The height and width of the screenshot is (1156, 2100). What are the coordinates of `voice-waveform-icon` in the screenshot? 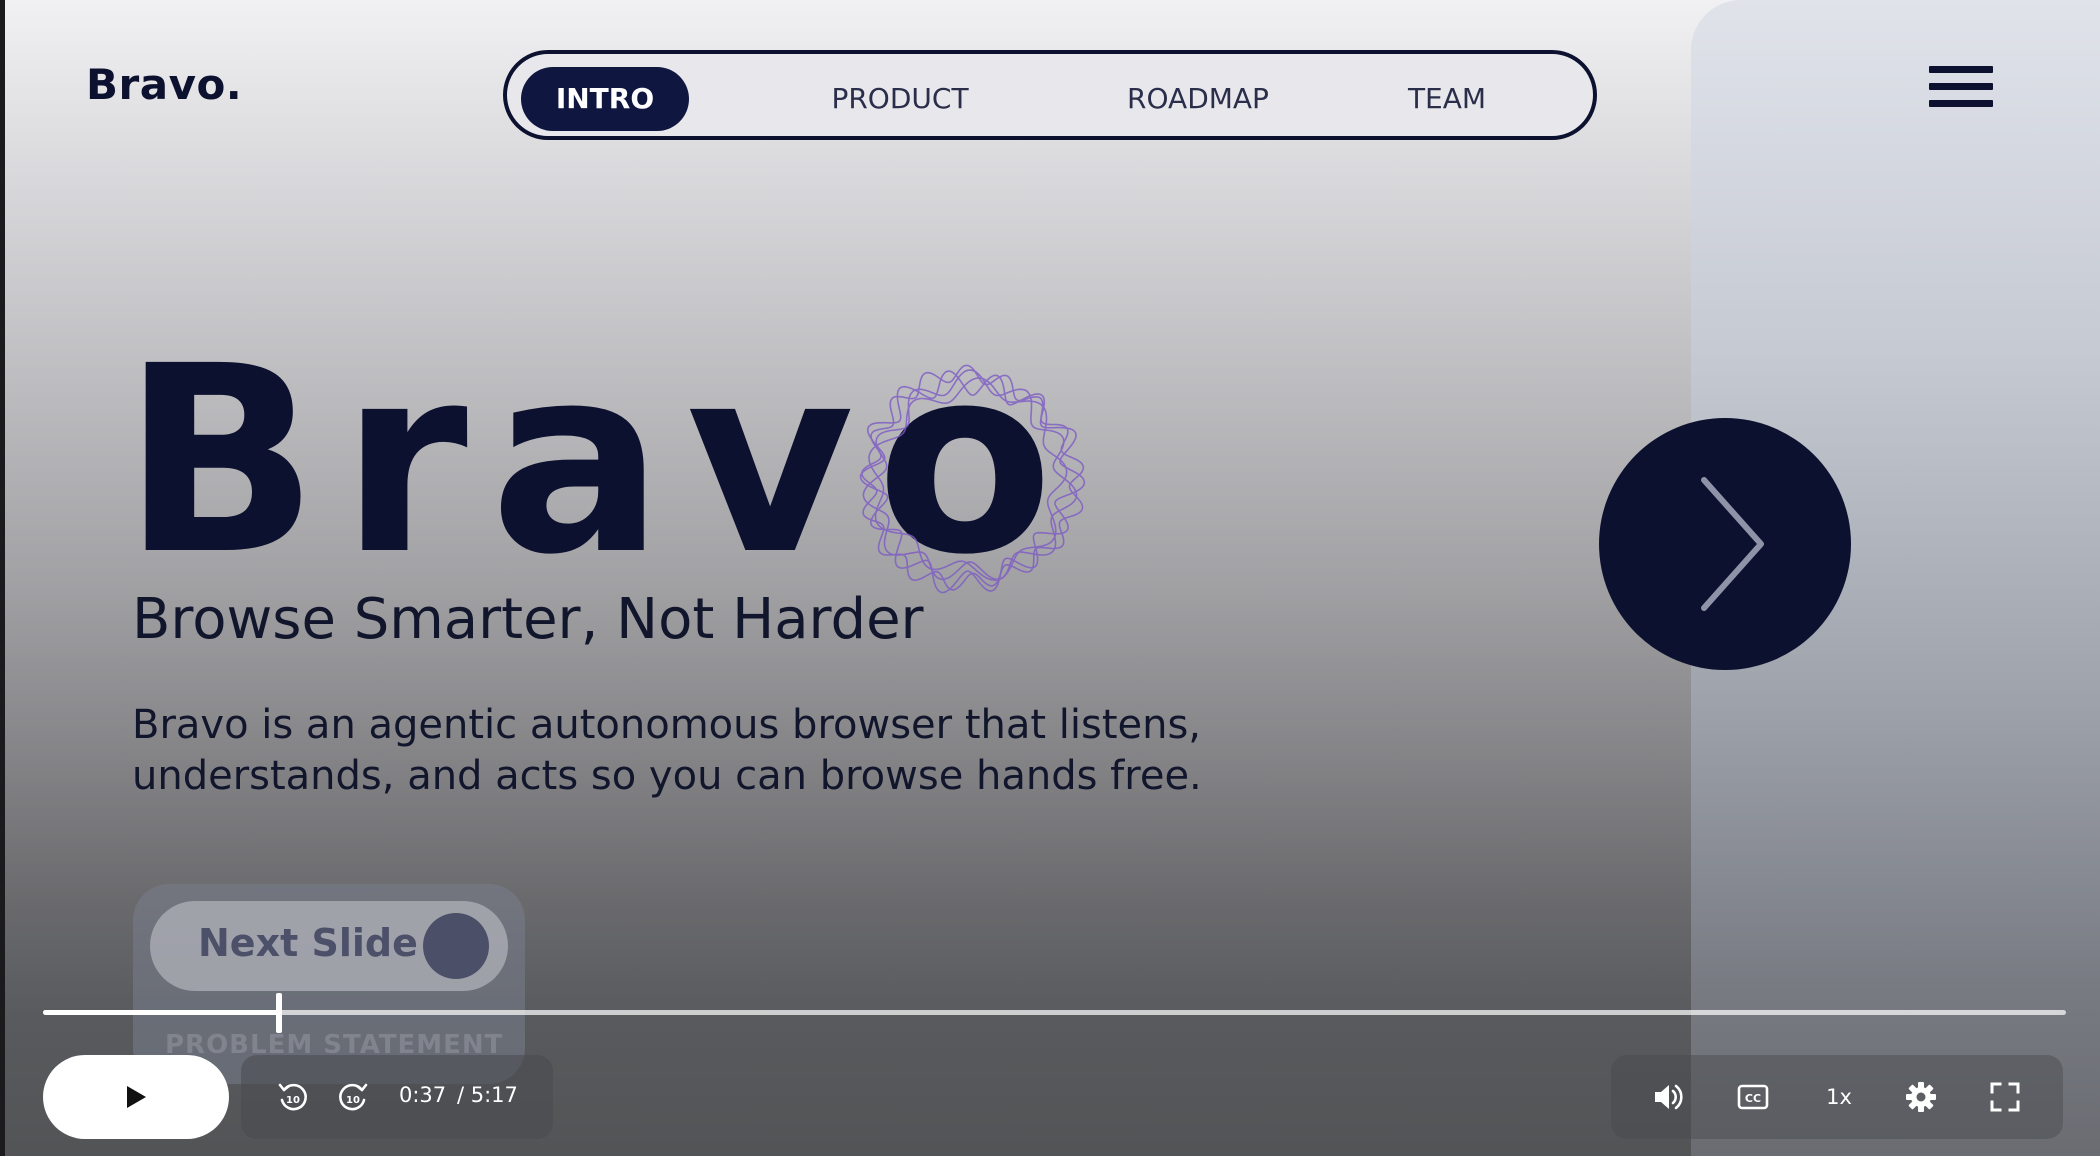 It's located at (972, 479).